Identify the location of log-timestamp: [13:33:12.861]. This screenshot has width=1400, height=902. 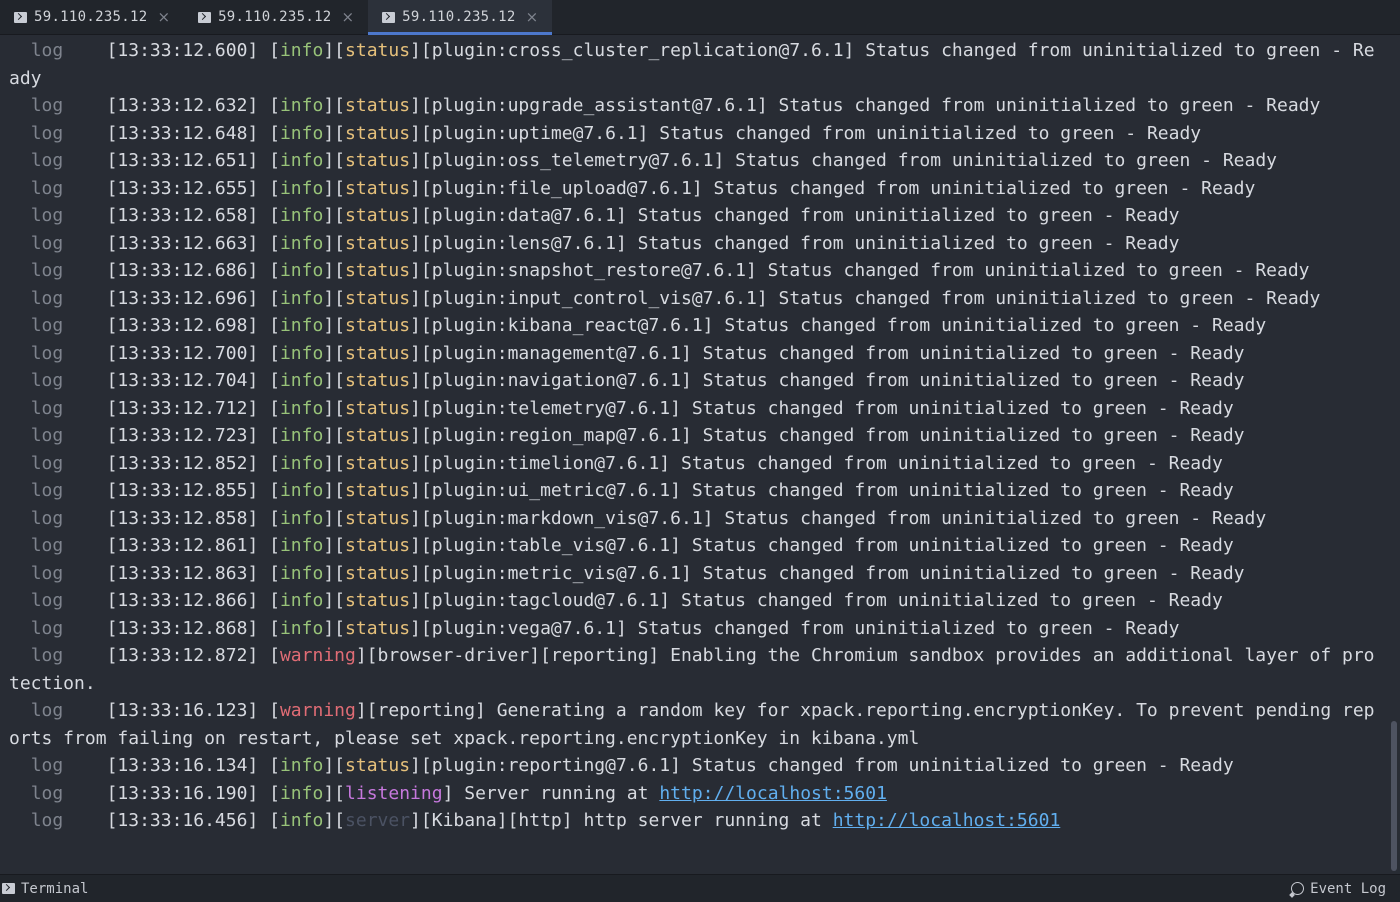
(182, 545).